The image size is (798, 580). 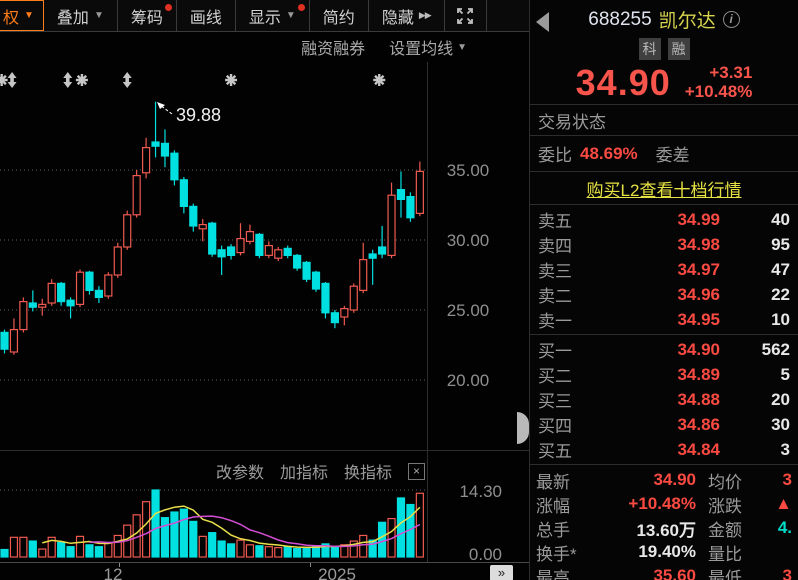 I want to click on last-price: 34.90, so click(x=623, y=82).